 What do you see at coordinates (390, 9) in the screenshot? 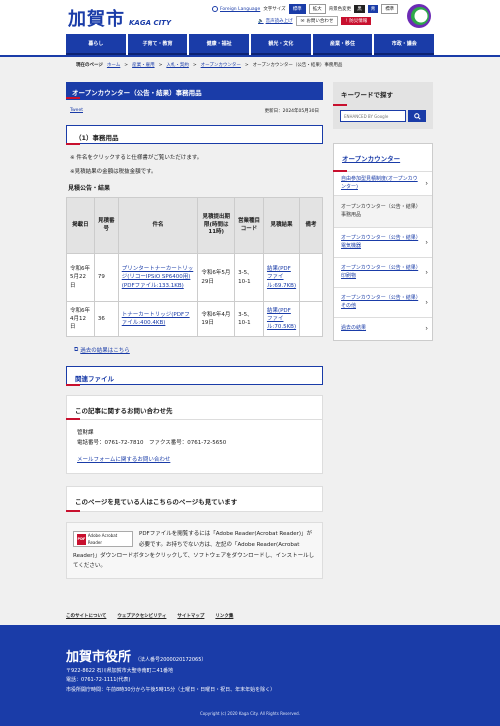
I see `color-standard-button: 標準` at bounding box center [390, 9].